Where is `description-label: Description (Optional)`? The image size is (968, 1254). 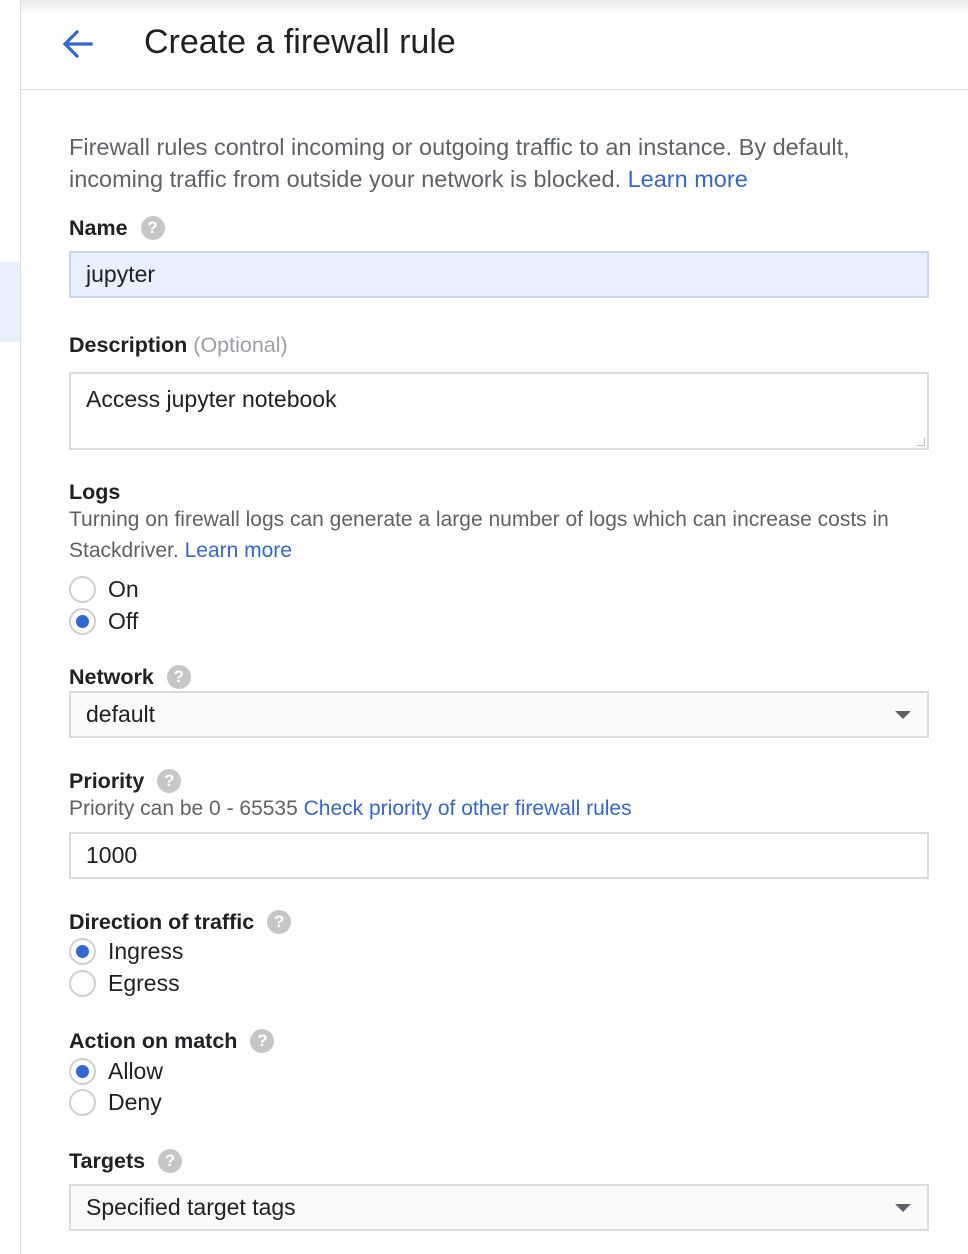
description-label: Description (Optional) is located at coordinates (178, 345).